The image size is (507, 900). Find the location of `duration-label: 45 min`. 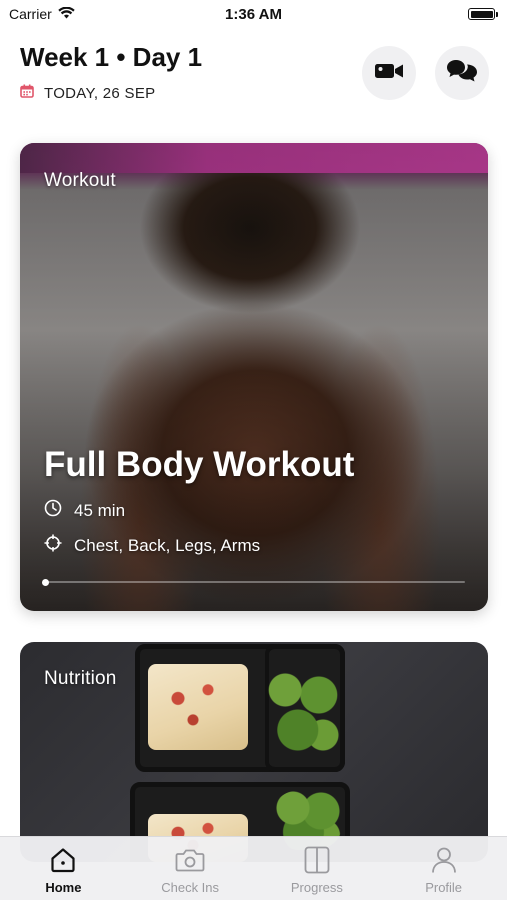

duration-label: 45 min is located at coordinates (100, 510).